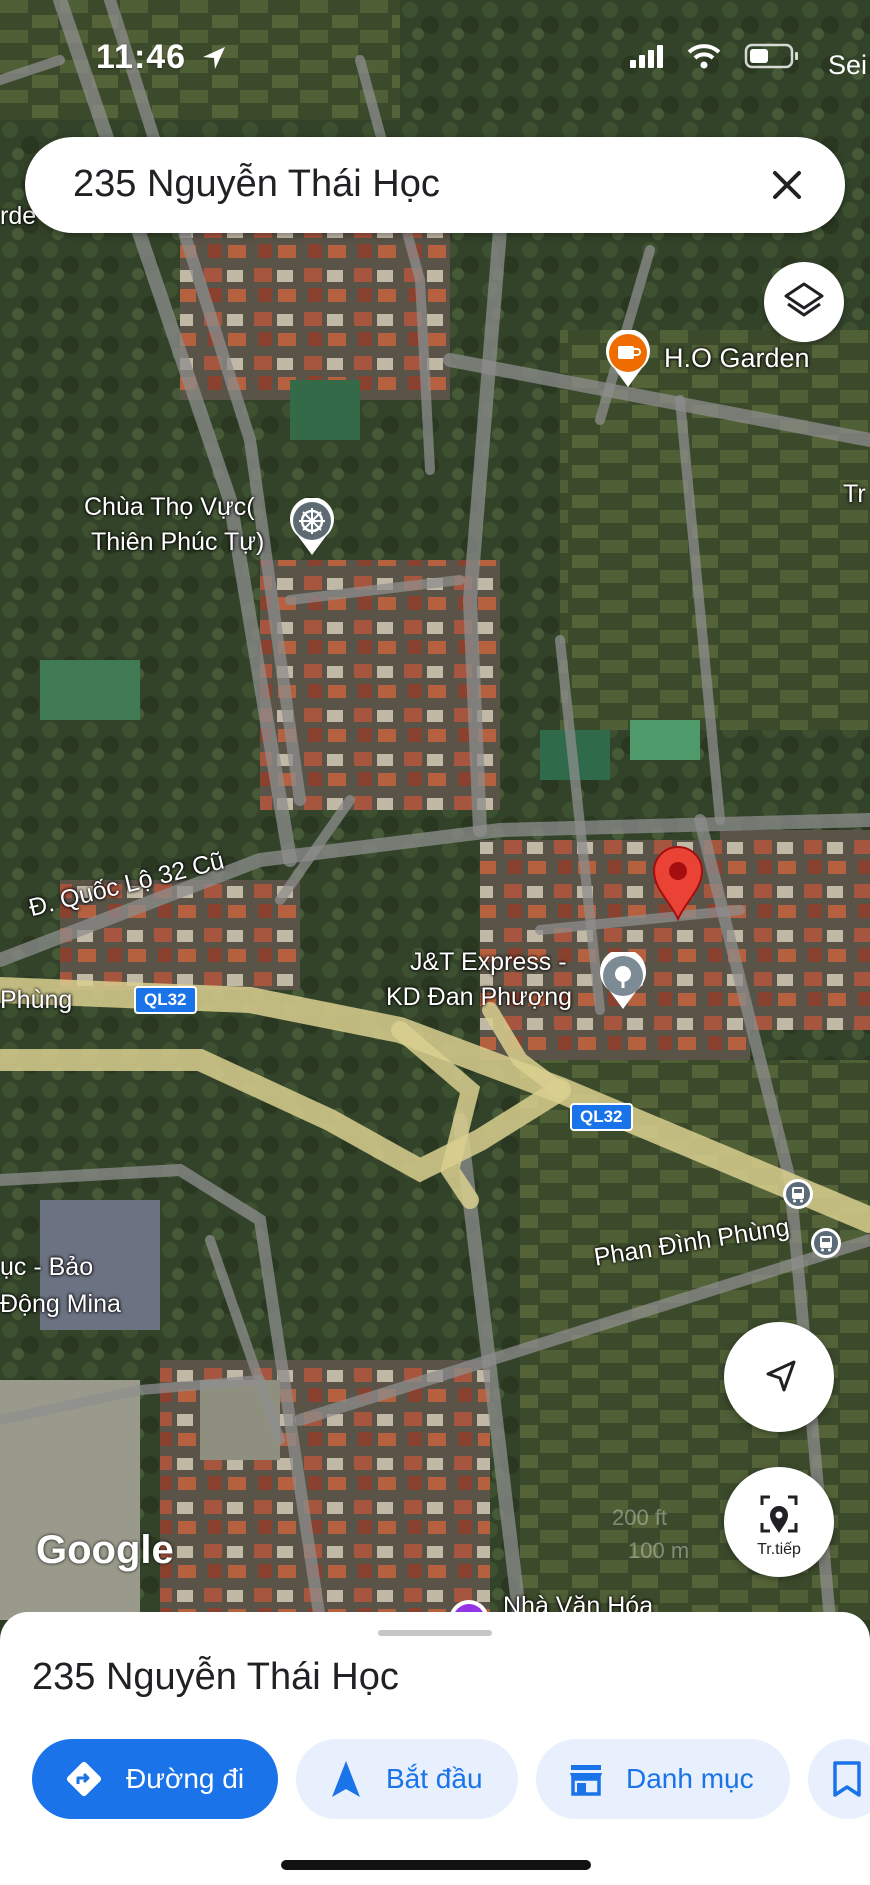 This screenshot has height=1885, width=870. What do you see at coordinates (435, 60) in the screenshot?
I see `status-bar: 11:46 Sei` at bounding box center [435, 60].